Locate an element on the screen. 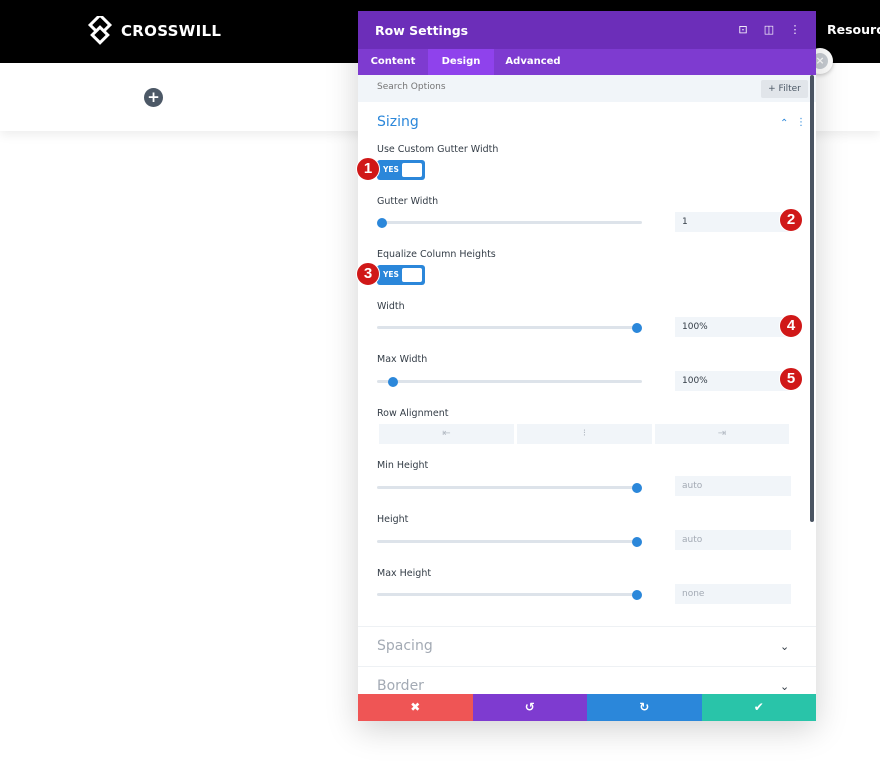  callout-badge: 3 is located at coordinates (368, 274).